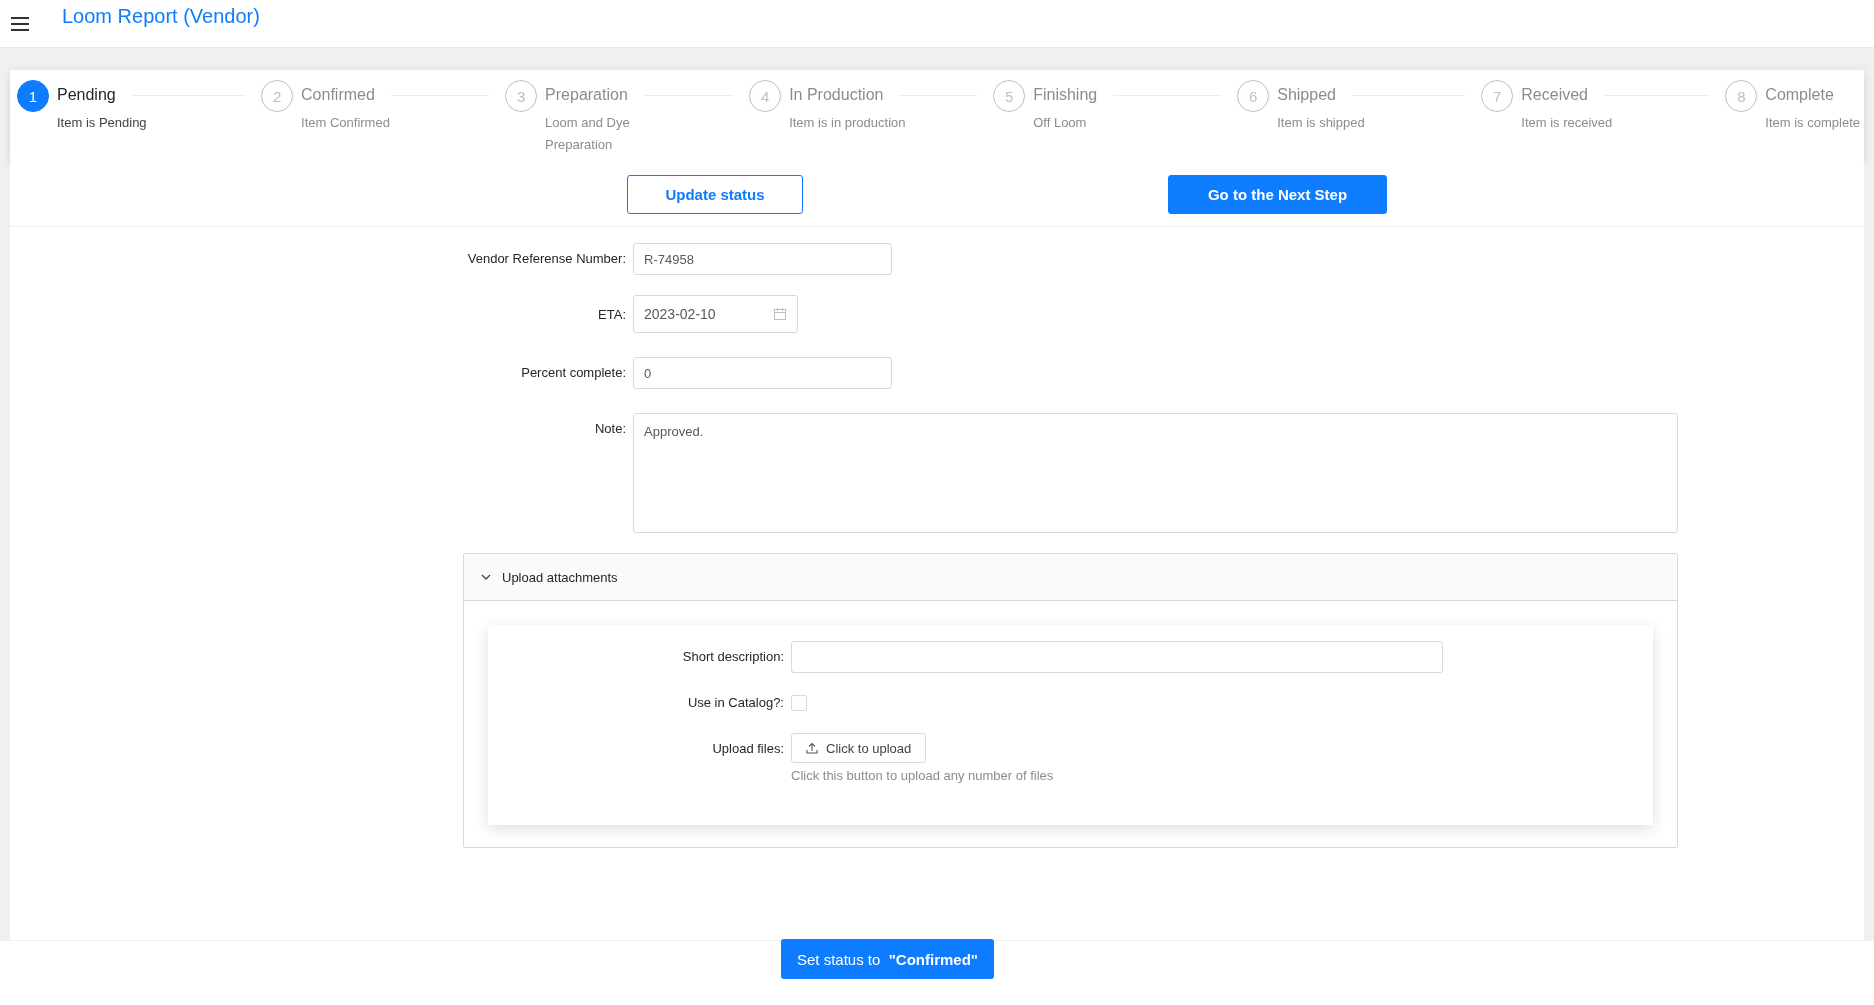  Describe the element at coordinates (573, 373) in the screenshot. I see `field-label: Percent complete:` at that location.